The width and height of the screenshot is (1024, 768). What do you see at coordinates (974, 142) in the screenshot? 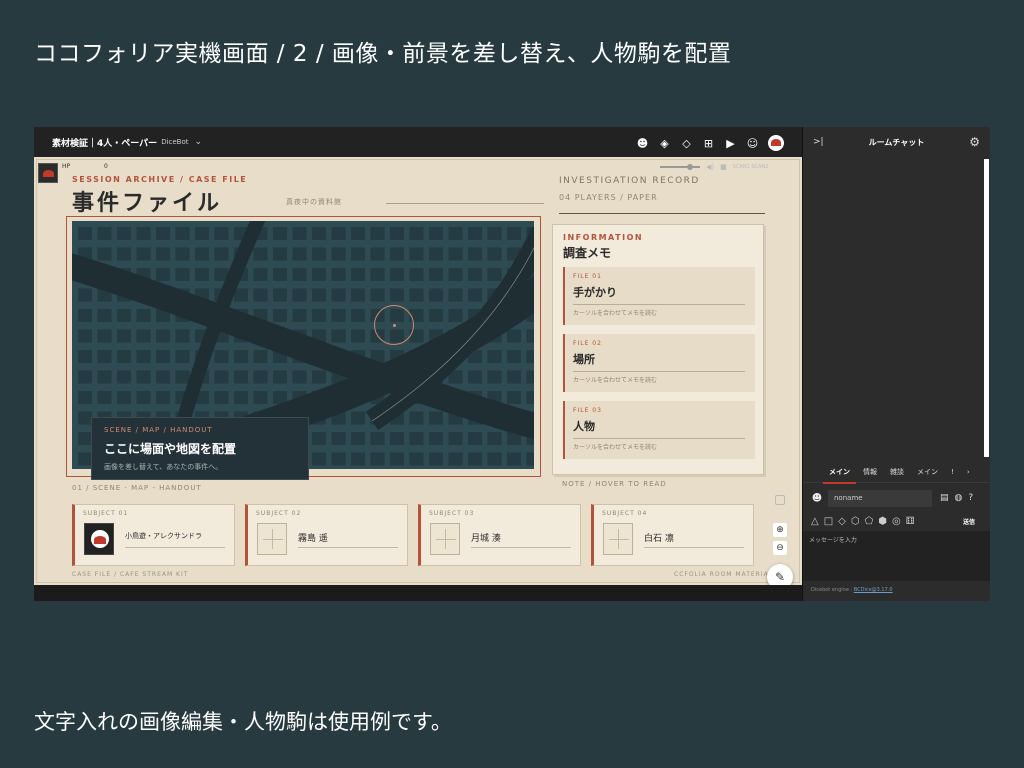
I see `gear-icon: ⚙` at bounding box center [974, 142].